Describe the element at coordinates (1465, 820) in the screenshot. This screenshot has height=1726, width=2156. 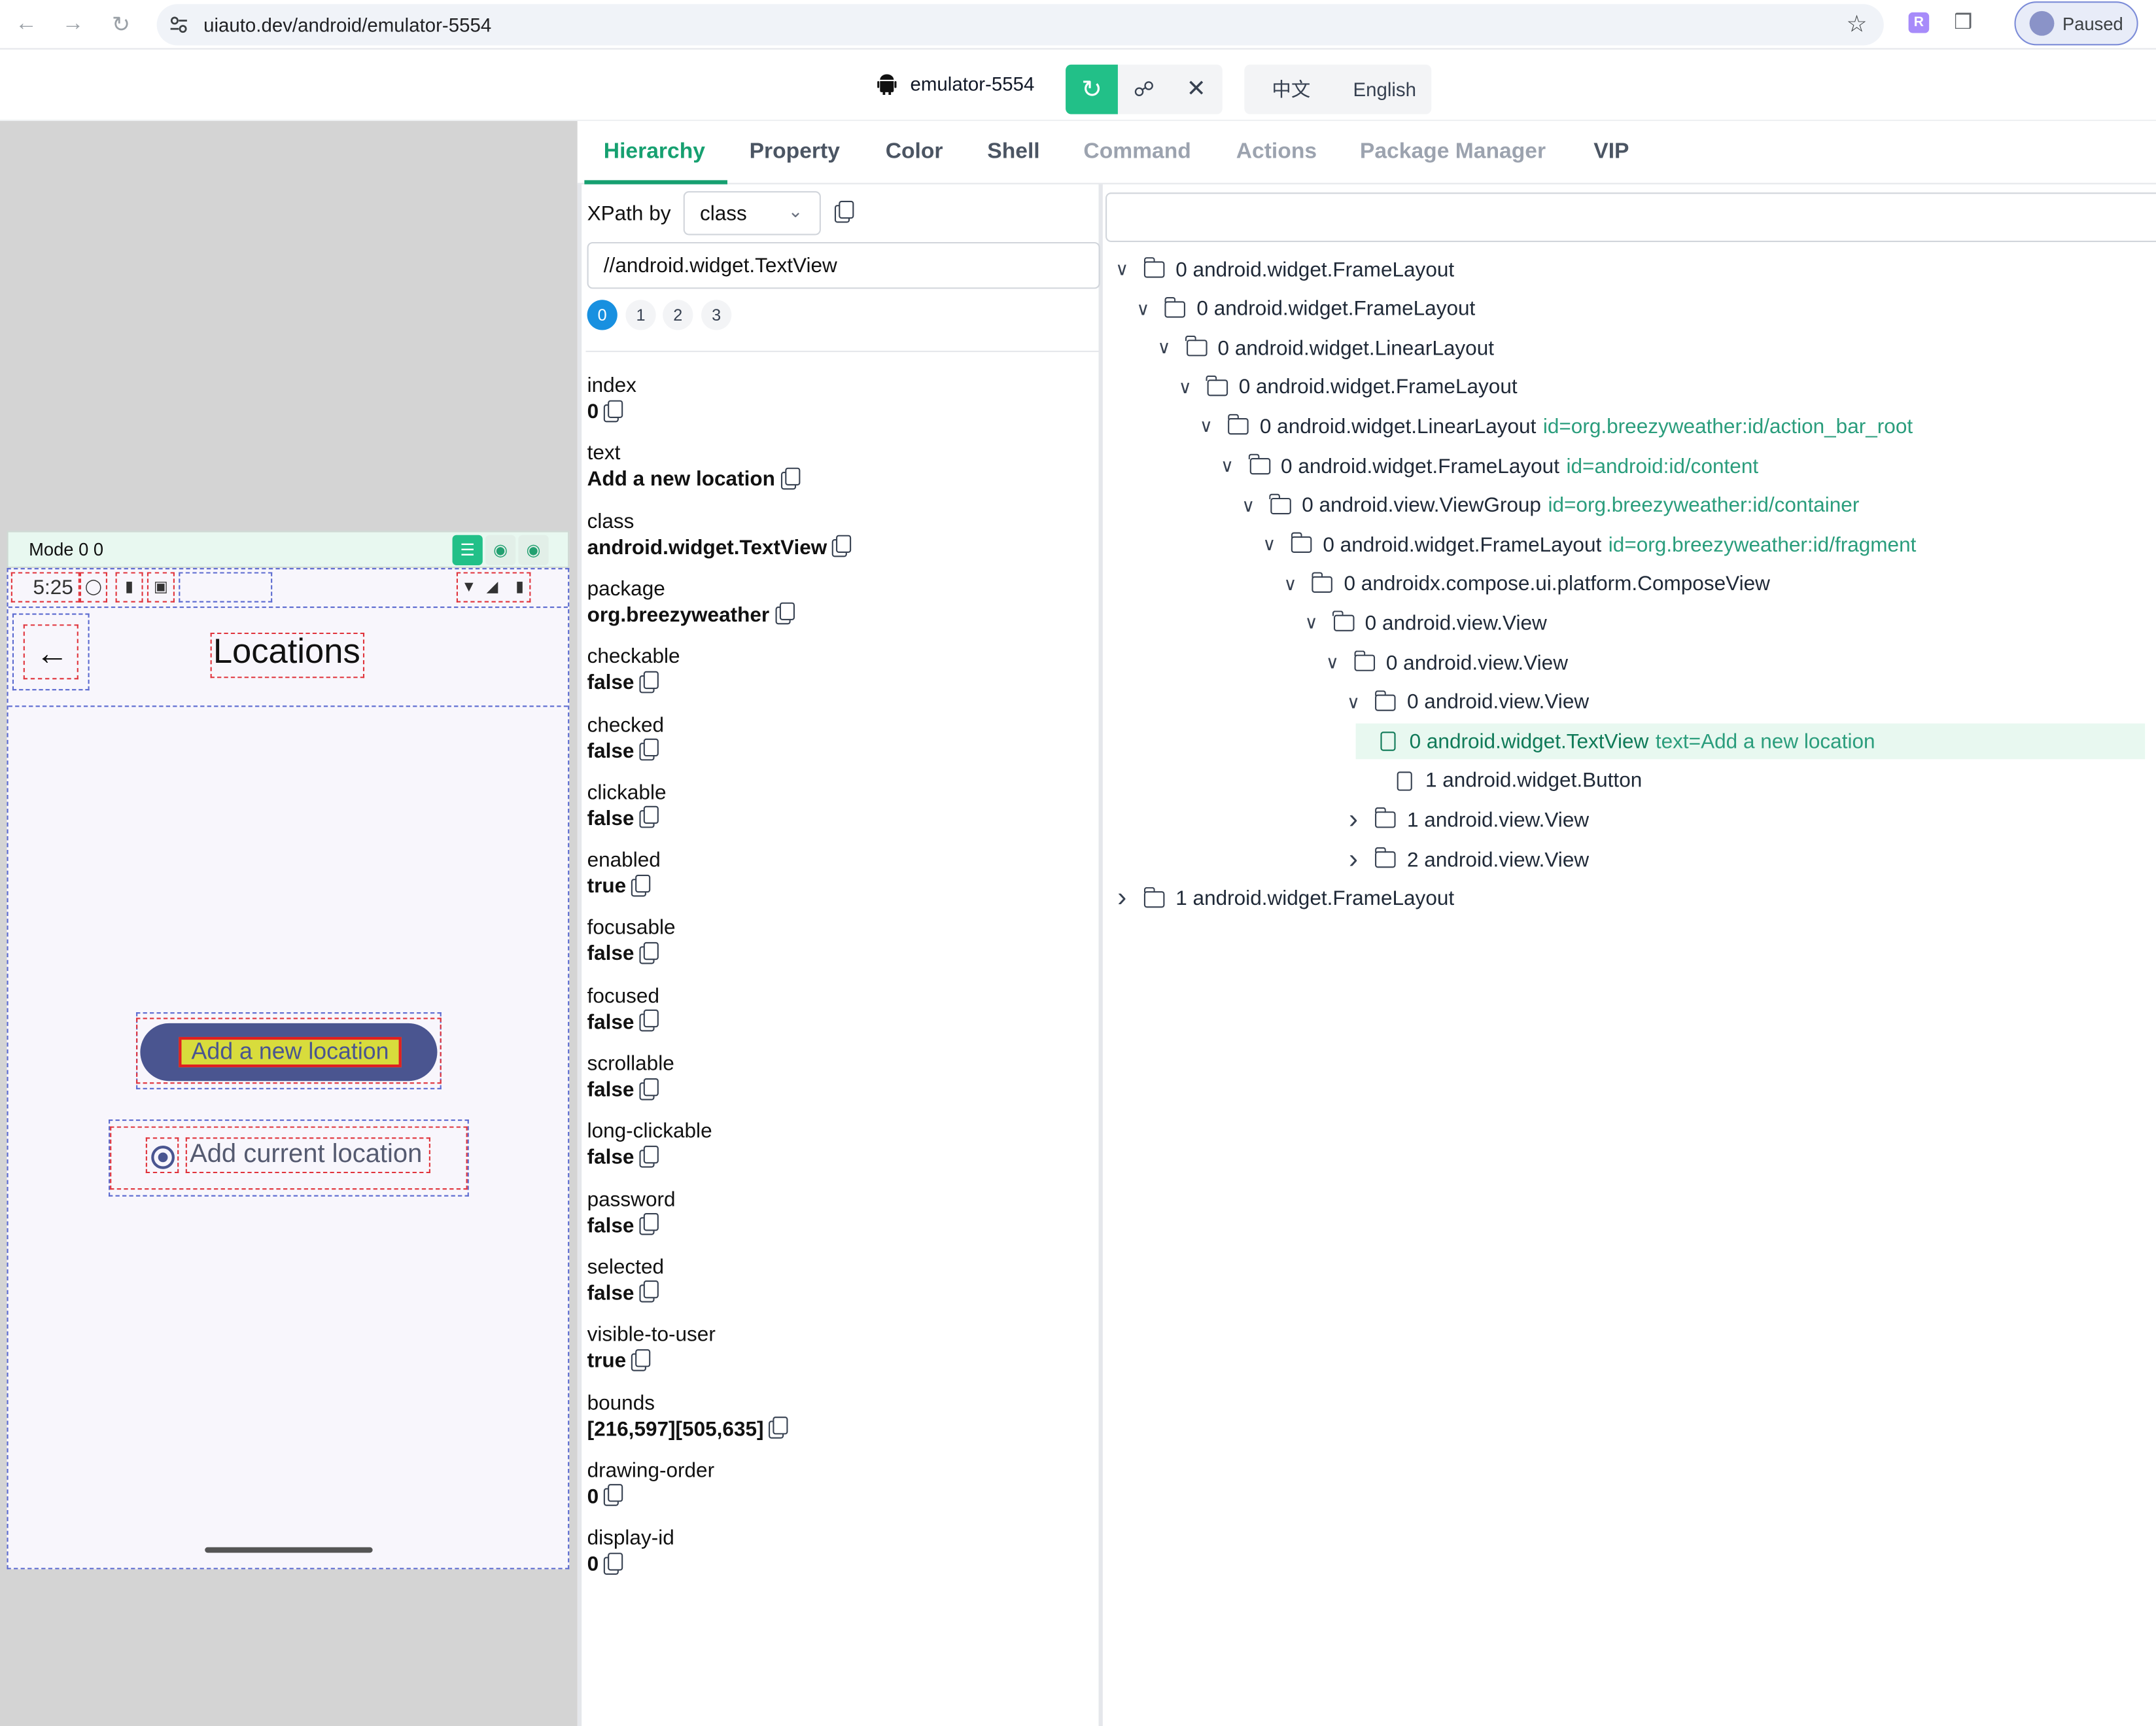
I see `tree-node: › 1 android.view.View` at that location.